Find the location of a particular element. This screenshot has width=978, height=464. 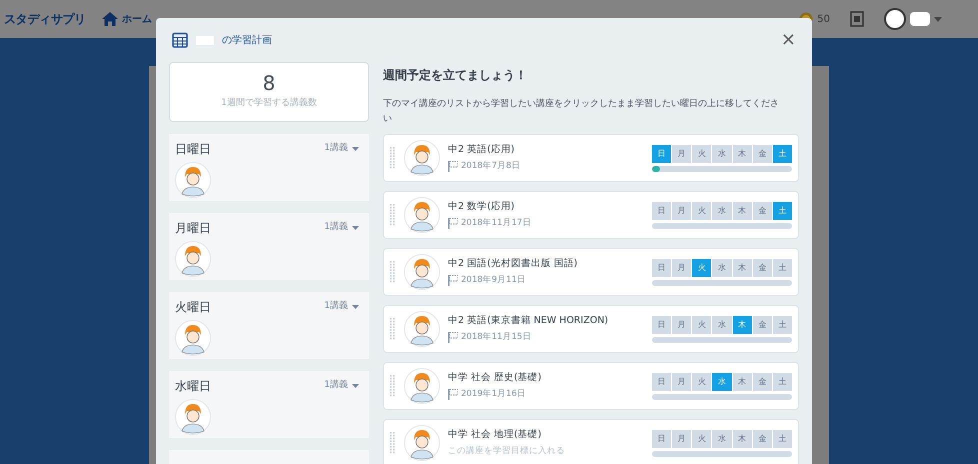

deadline-date: 2018年7月8日 is located at coordinates (490, 166).